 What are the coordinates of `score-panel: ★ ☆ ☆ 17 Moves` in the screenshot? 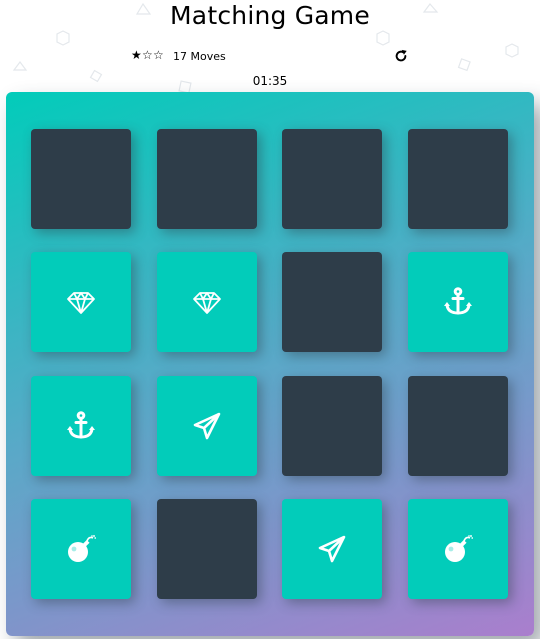 It's located at (271, 58).